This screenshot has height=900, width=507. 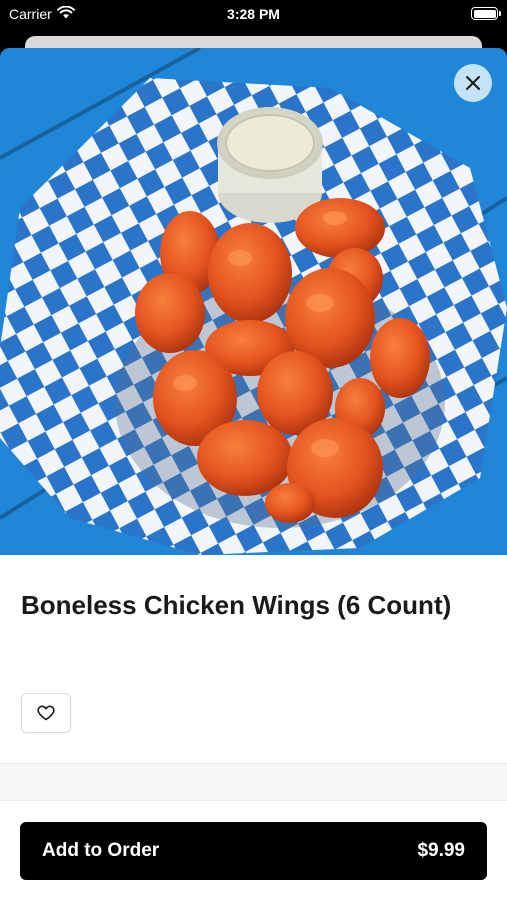 I want to click on status-time: 3:28 PM, so click(x=253, y=14).